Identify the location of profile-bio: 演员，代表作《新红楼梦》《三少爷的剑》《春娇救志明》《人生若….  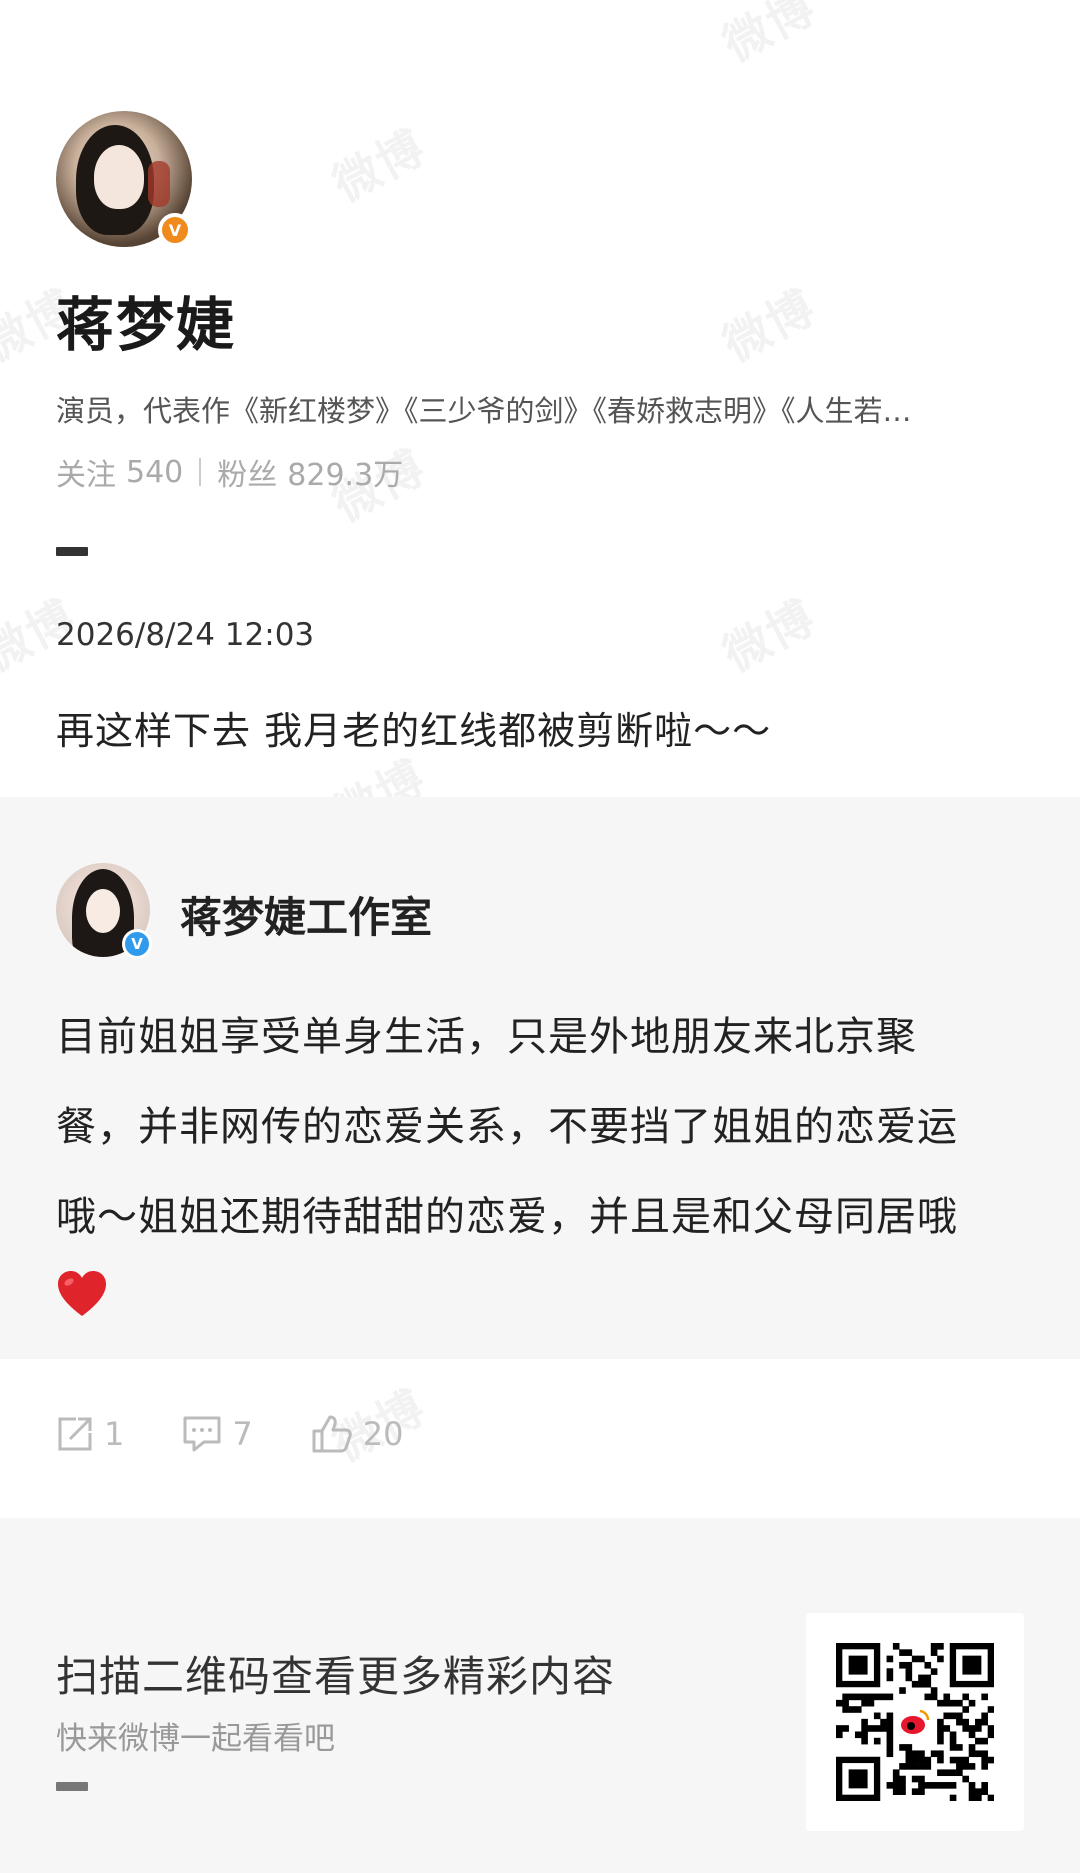
(484, 411).